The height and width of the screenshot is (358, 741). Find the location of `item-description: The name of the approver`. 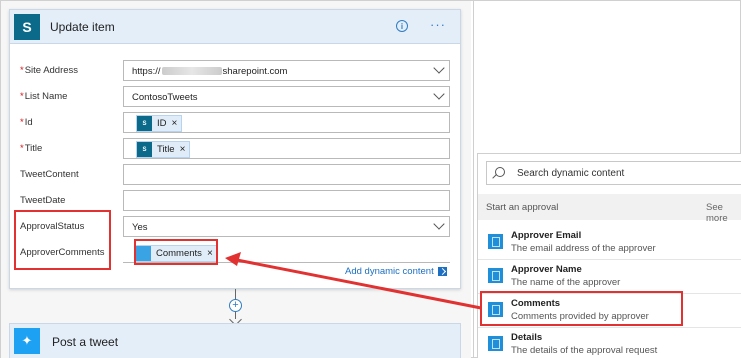

item-description: The name of the approver is located at coordinates (566, 282).